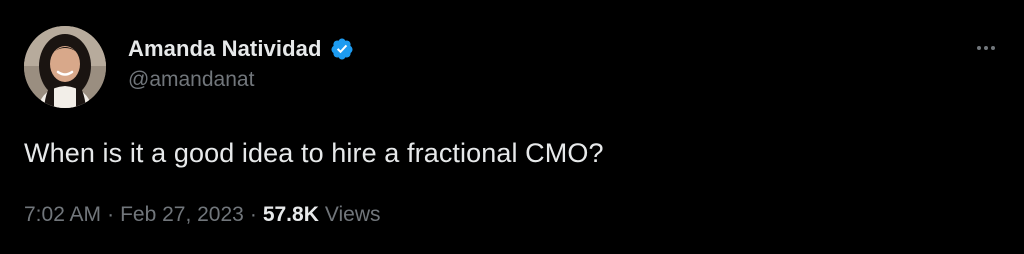  I want to click on tweet-time: 7:02 AM, so click(62, 215).